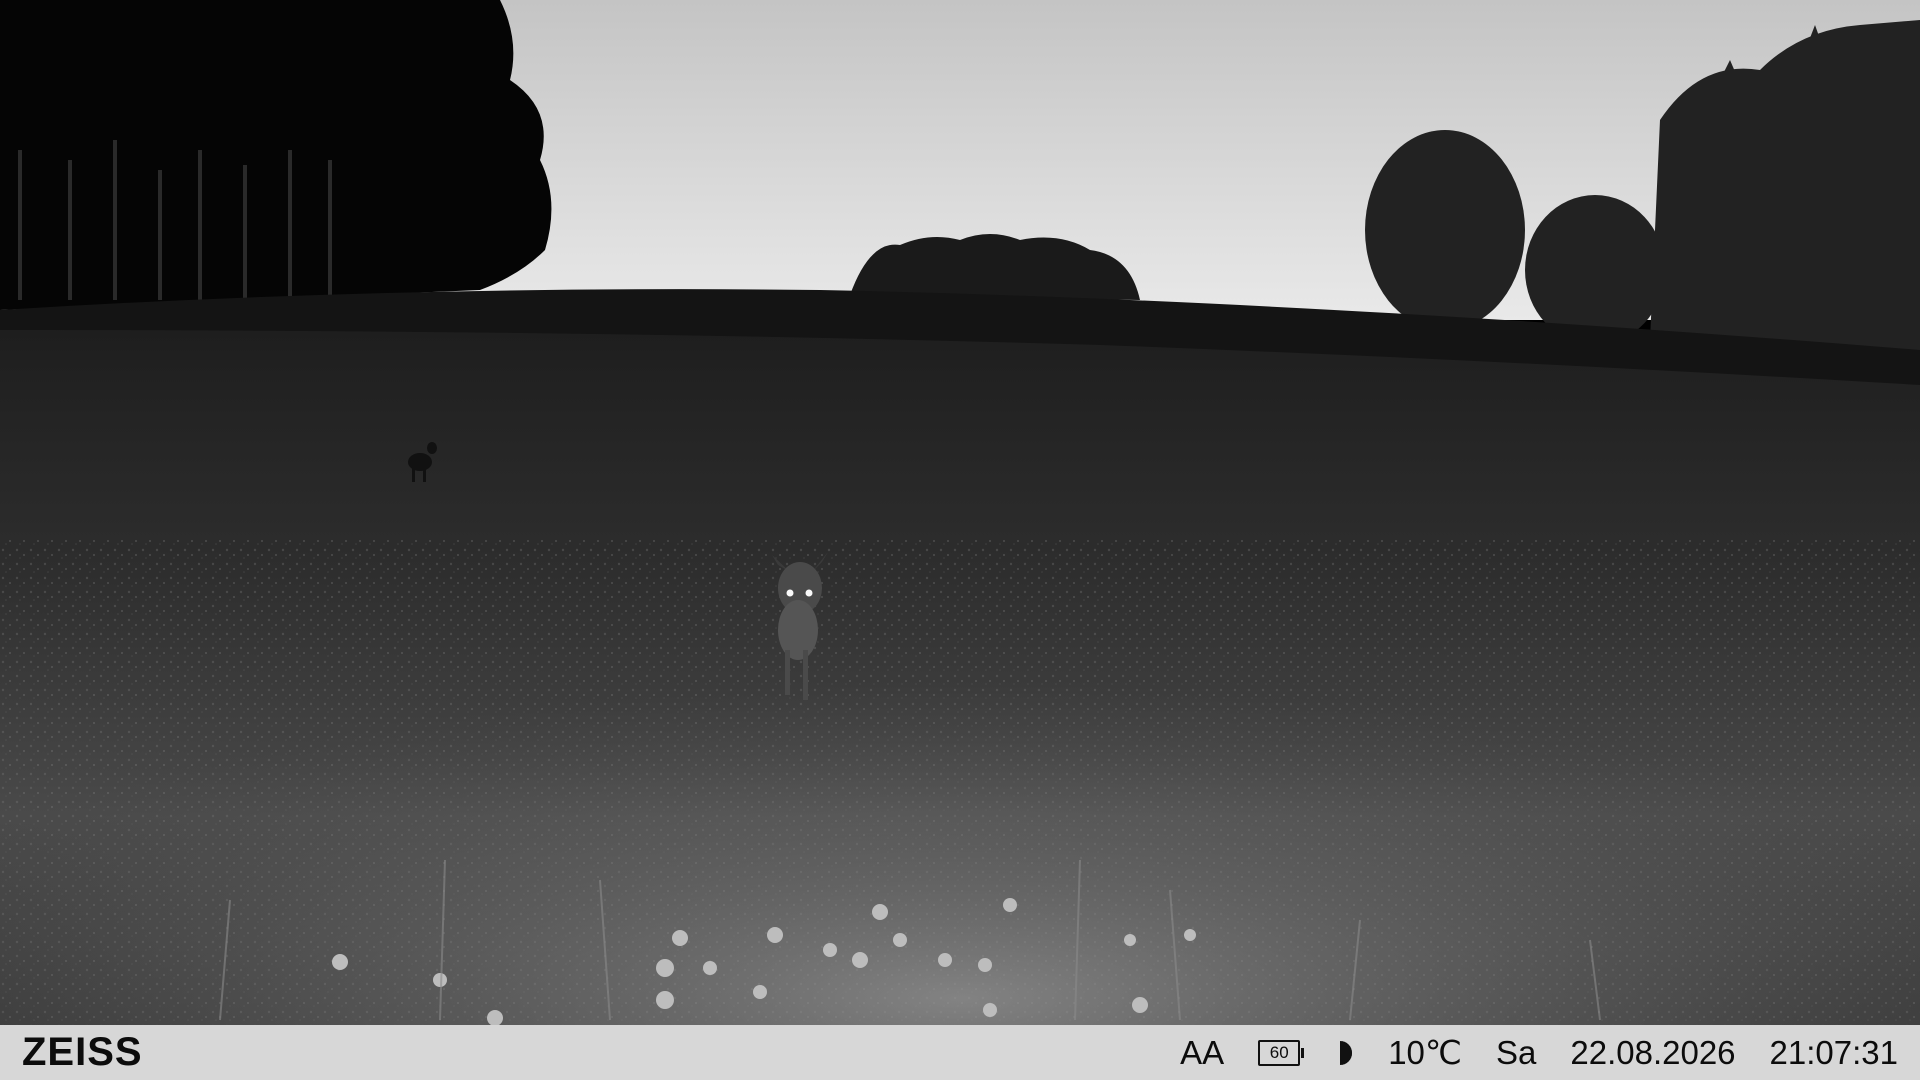  What do you see at coordinates (1516, 1052) in the screenshot?
I see `weekday: Sa` at bounding box center [1516, 1052].